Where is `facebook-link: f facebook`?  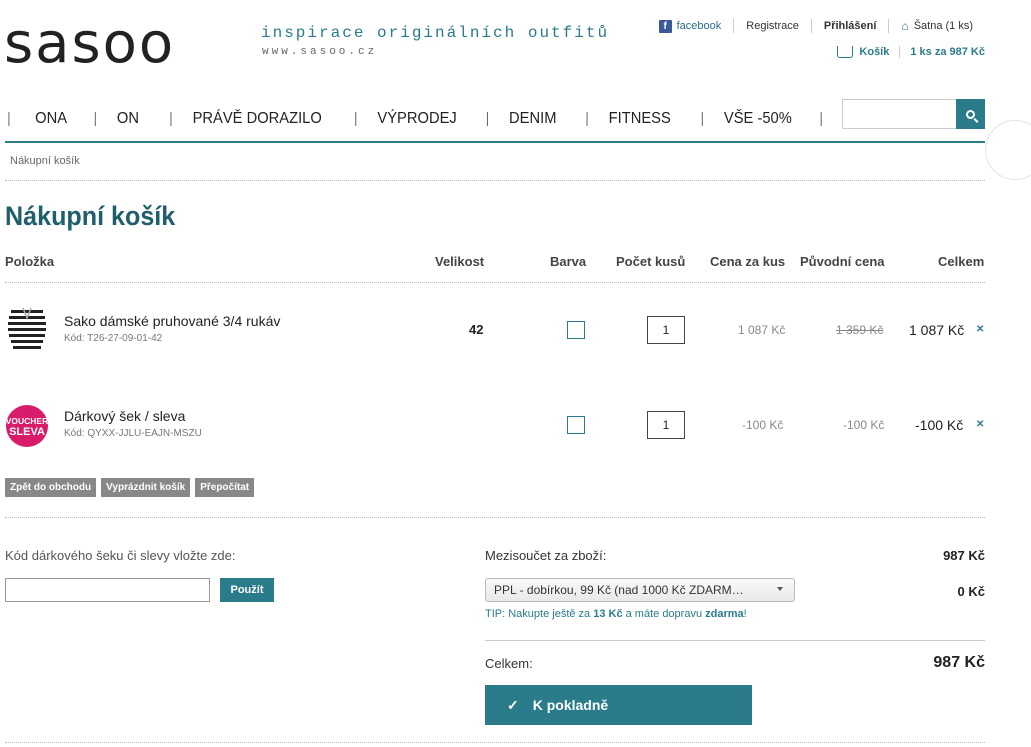 facebook-link: f facebook is located at coordinates (690, 26).